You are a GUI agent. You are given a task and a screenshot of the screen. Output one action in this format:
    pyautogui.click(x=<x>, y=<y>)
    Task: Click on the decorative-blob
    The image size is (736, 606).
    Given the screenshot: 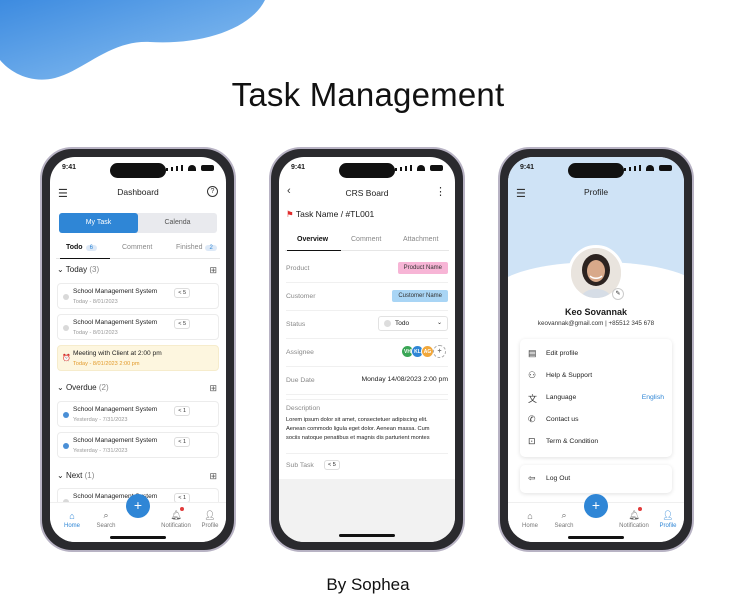 What is the action you would take?
    pyautogui.click(x=132, y=40)
    